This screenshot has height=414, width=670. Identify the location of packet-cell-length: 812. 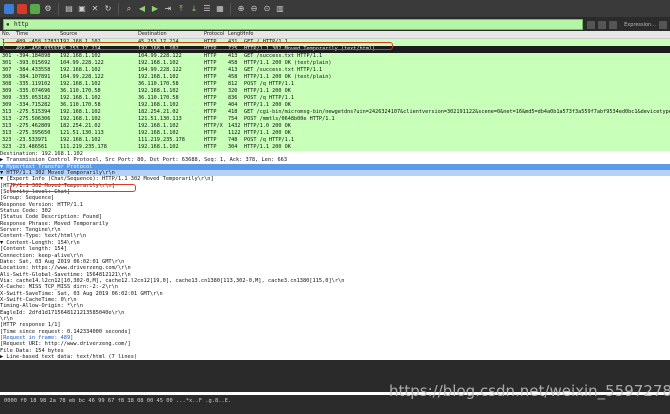
(233, 84).